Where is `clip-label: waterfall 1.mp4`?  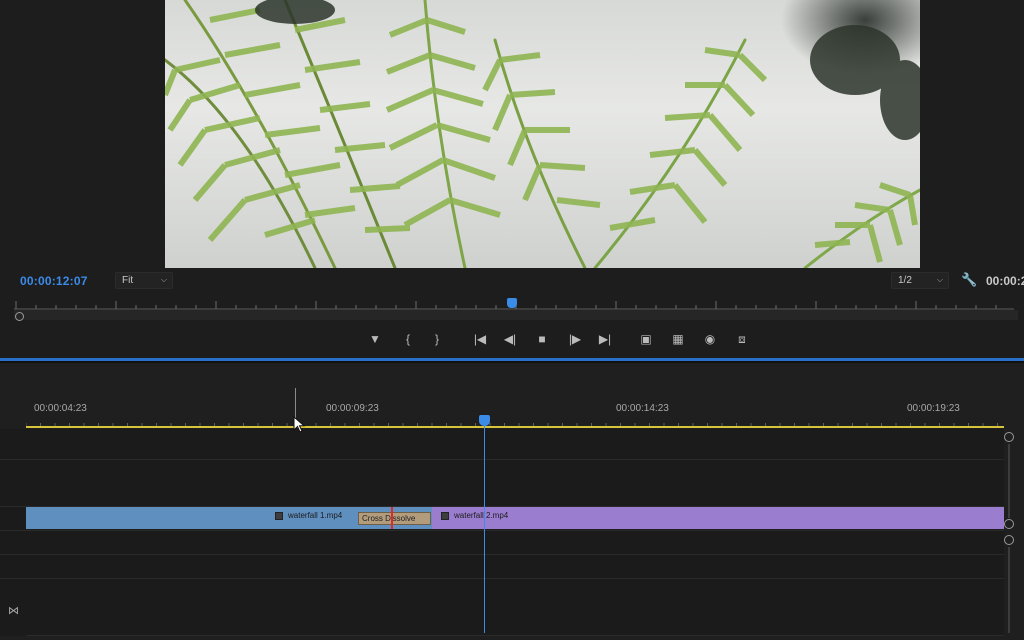 clip-label: waterfall 1.mp4 is located at coordinates (308, 515).